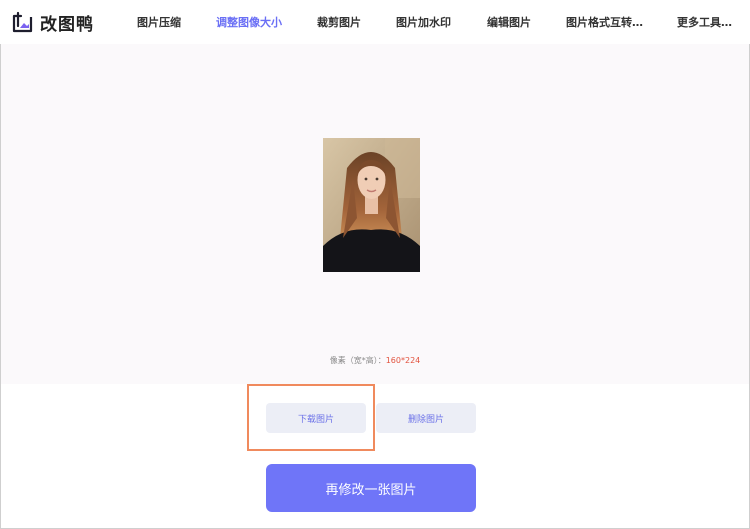 This screenshot has width=750, height=529. I want to click on nav-item-edit-image: 编辑图片, so click(509, 22).